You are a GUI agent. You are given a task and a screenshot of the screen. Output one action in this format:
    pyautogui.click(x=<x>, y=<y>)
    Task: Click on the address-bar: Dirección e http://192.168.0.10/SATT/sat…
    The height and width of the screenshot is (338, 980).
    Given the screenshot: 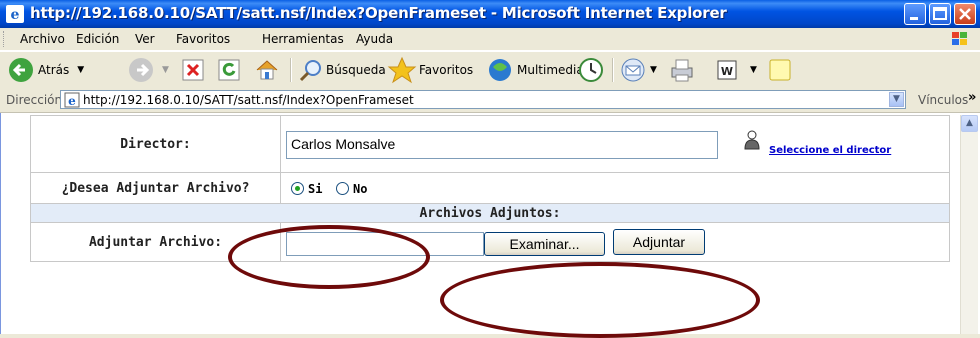 What is the action you would take?
    pyautogui.click(x=490, y=100)
    